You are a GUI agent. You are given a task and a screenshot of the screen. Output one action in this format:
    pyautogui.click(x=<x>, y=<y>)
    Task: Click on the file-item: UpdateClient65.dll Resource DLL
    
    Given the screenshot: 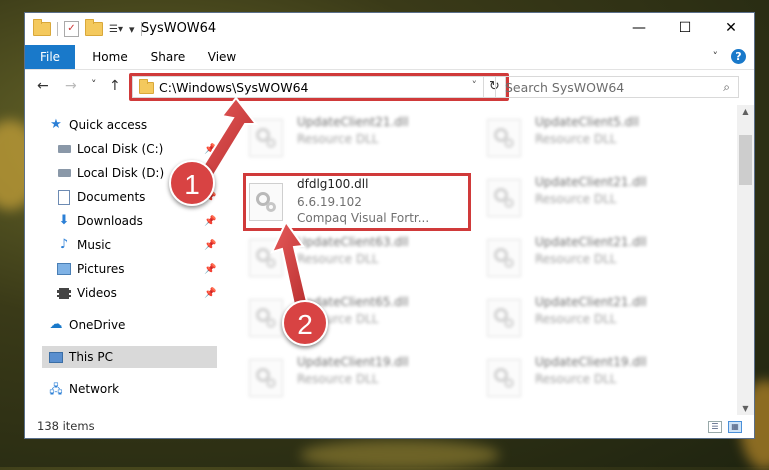 What is the action you would take?
    pyautogui.click(x=355, y=317)
    